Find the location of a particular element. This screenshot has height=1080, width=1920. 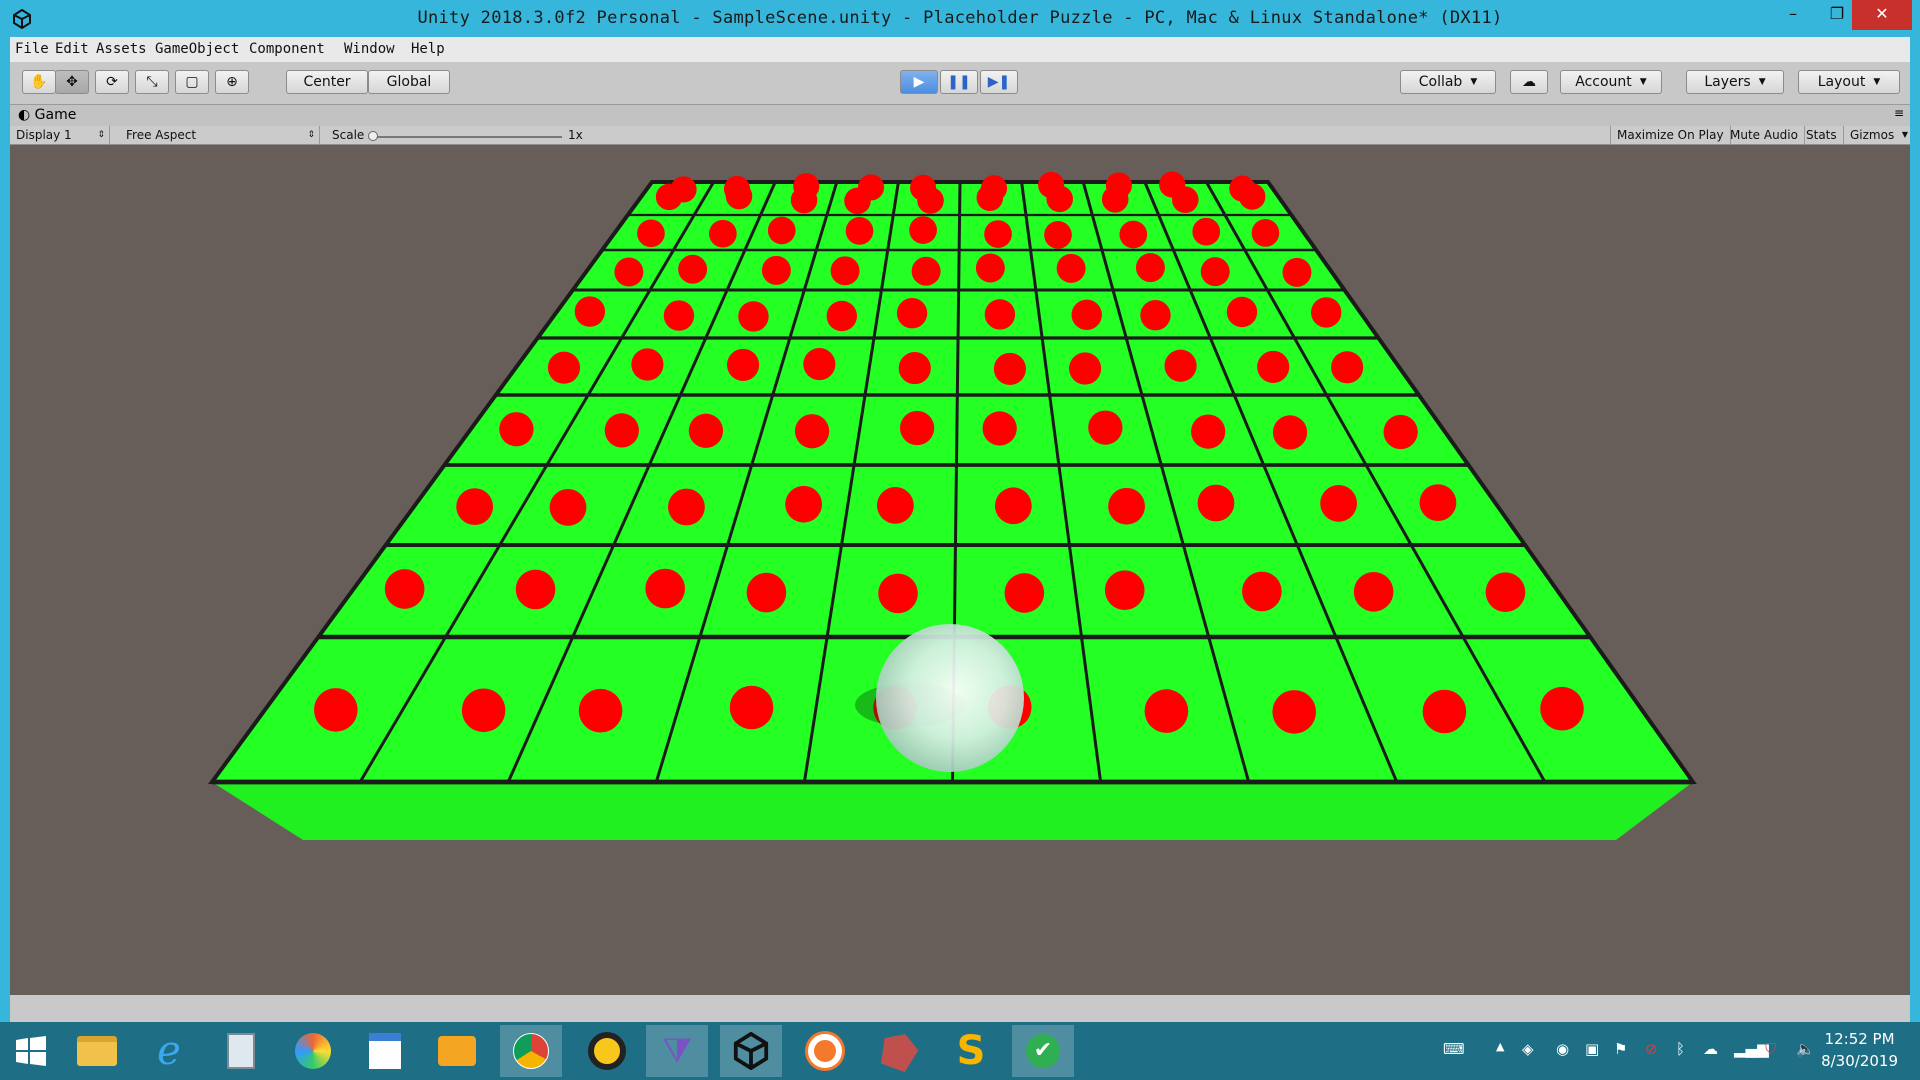

pivot-global-button: Global is located at coordinates (409, 82).